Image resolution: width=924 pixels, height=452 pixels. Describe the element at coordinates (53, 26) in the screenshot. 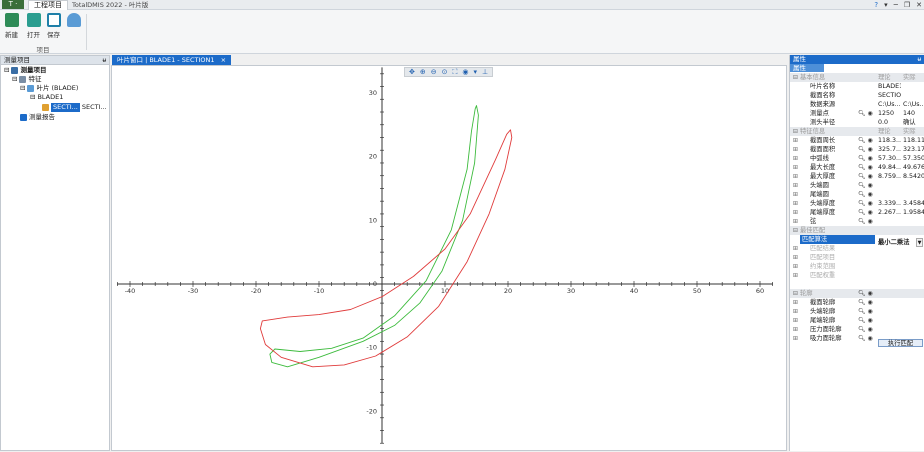

I see `save-button: 保存` at that location.